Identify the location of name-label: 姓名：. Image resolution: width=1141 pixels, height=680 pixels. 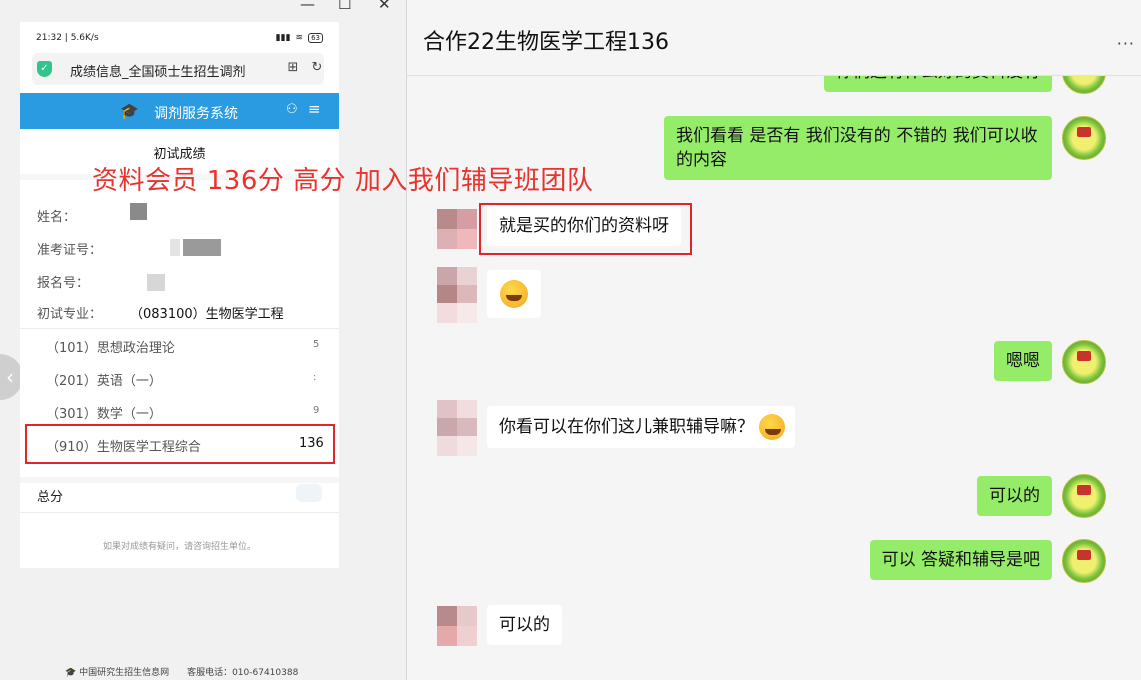
(57, 217).